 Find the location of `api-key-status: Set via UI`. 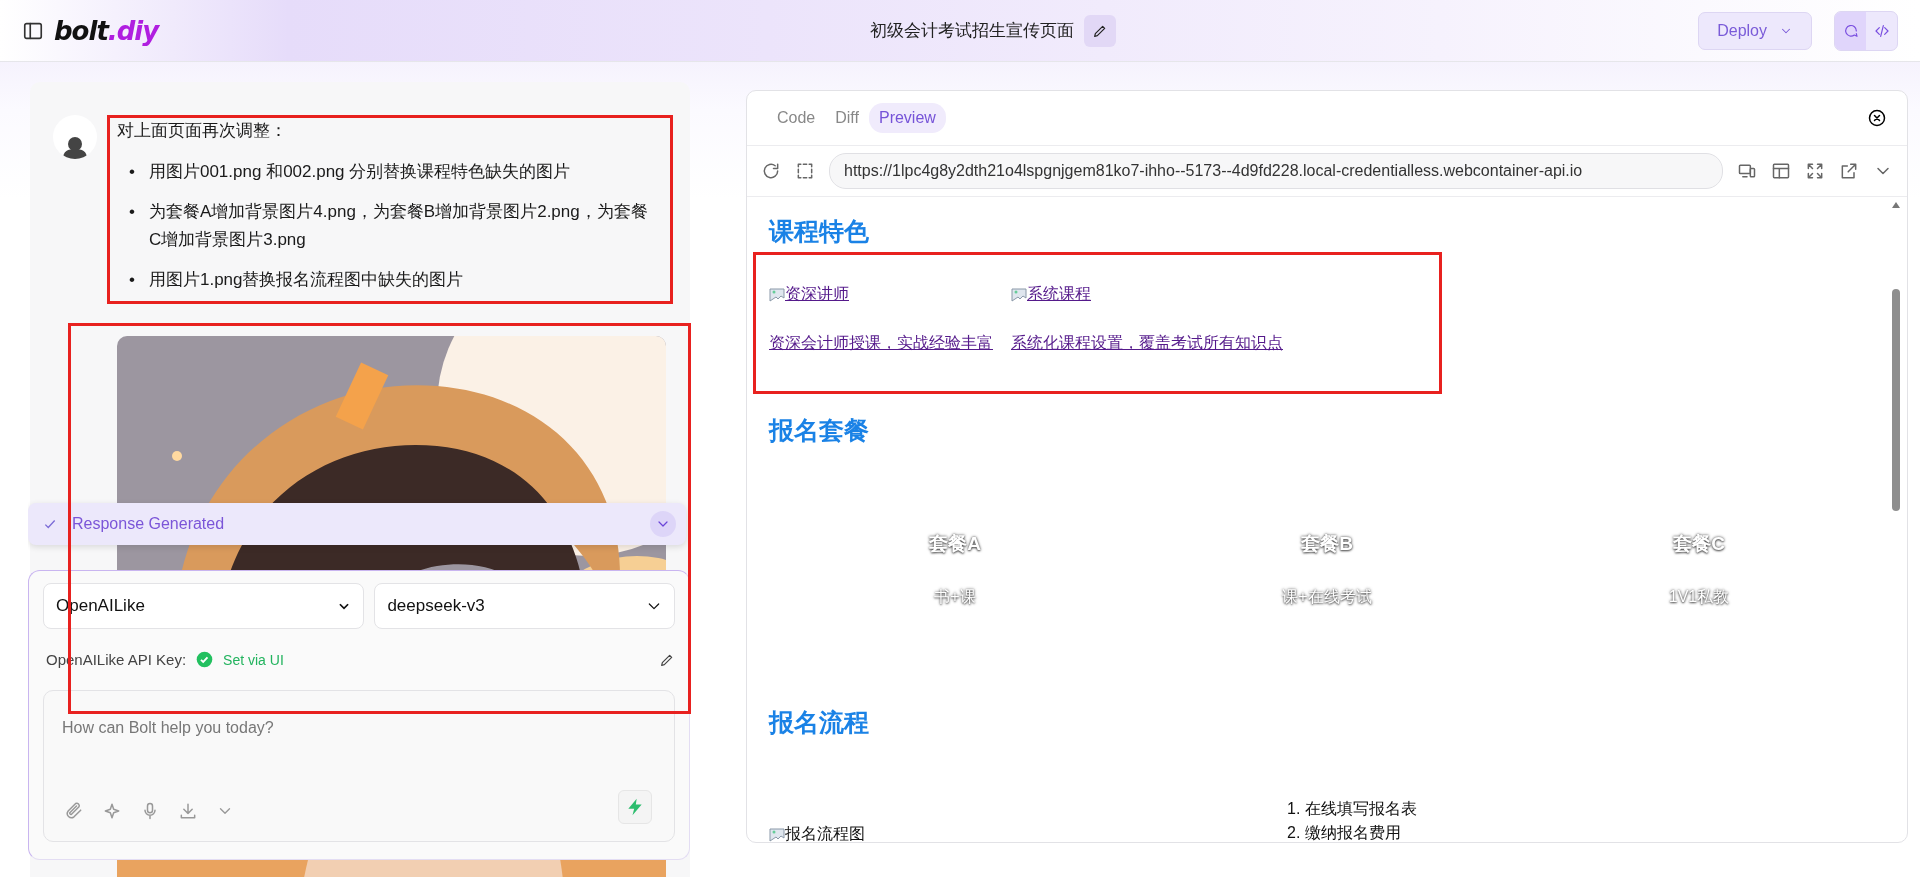

api-key-status: Set via UI is located at coordinates (254, 659).